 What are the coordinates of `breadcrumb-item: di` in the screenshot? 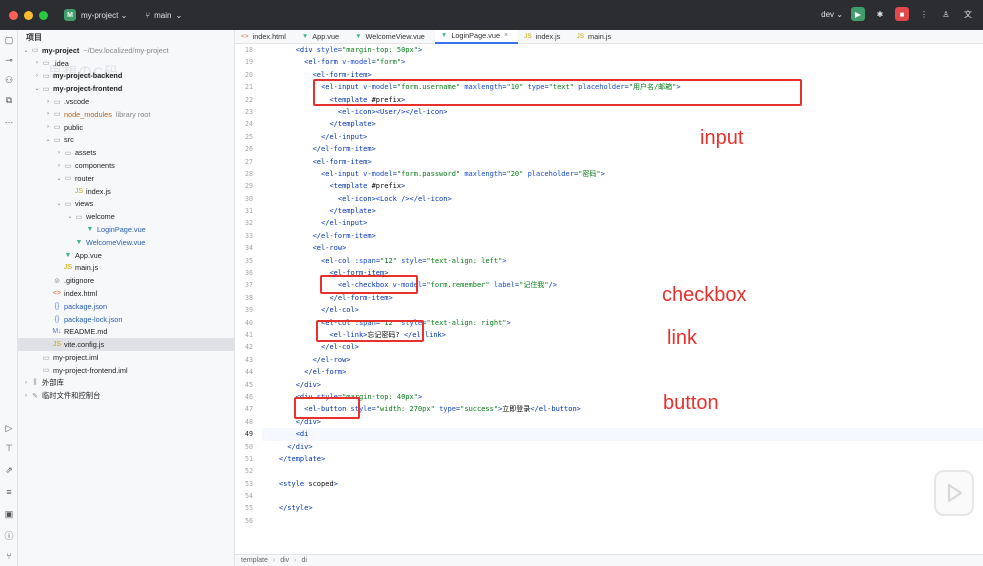 It's located at (304, 560).